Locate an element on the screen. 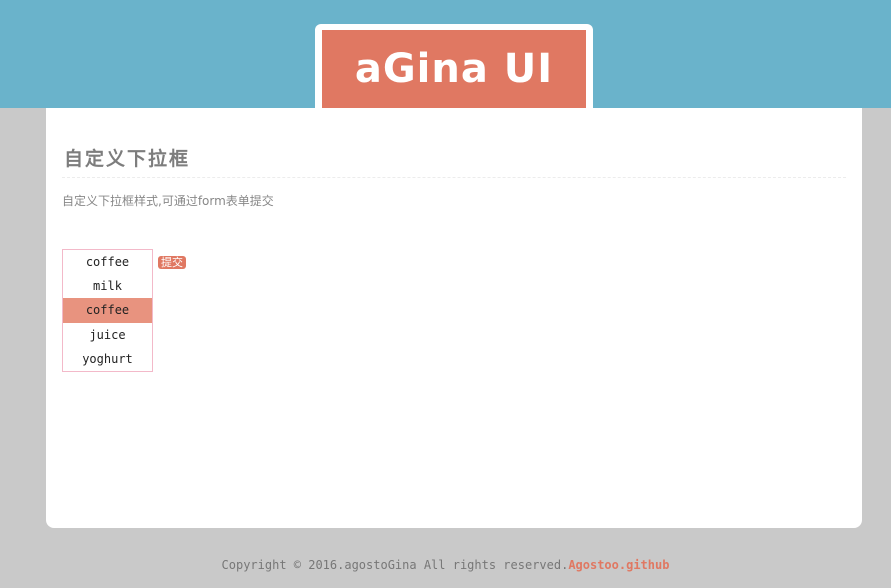  custom-select: coffee milk coffee juice yoghurt is located at coordinates (107, 310).